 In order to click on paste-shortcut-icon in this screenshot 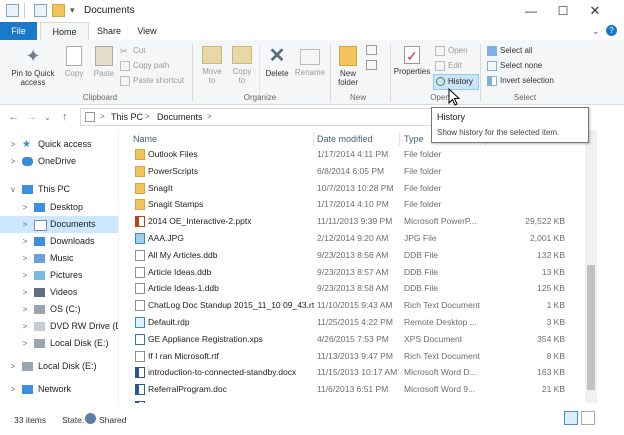, I will do `click(125, 80)`.